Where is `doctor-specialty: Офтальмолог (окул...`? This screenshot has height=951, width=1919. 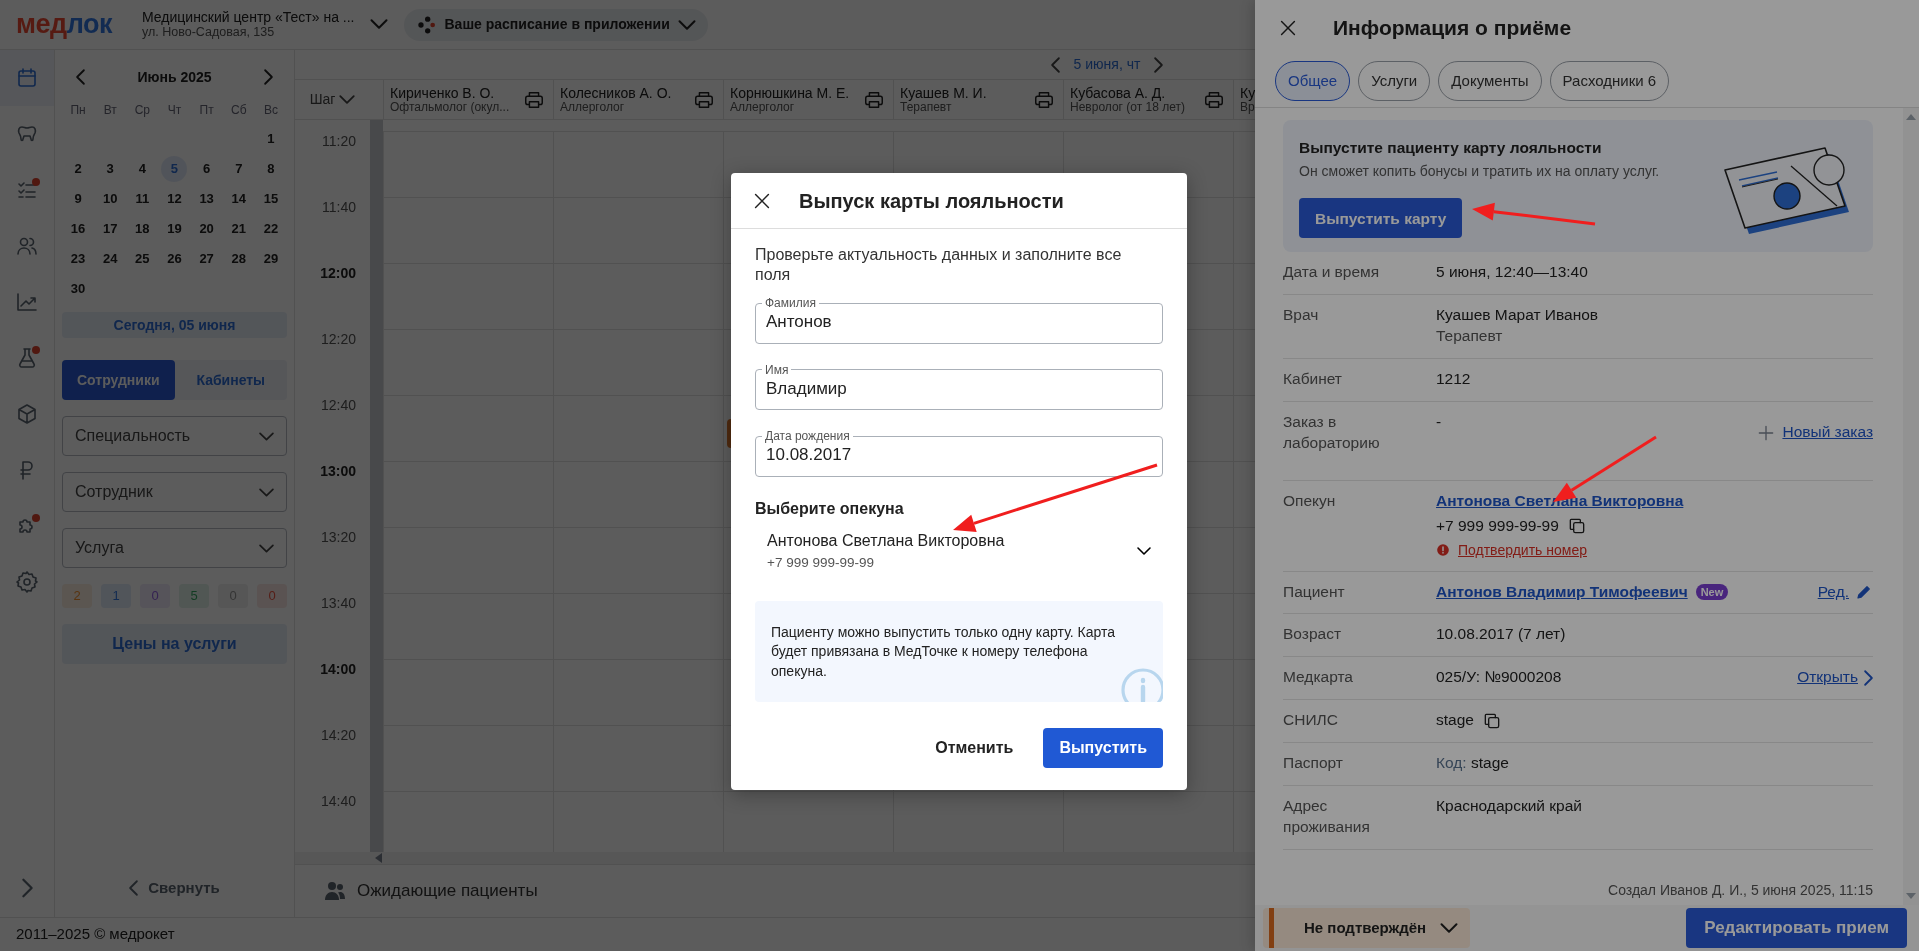 doctor-specialty: Офтальмолог (окул... is located at coordinates (450, 107).